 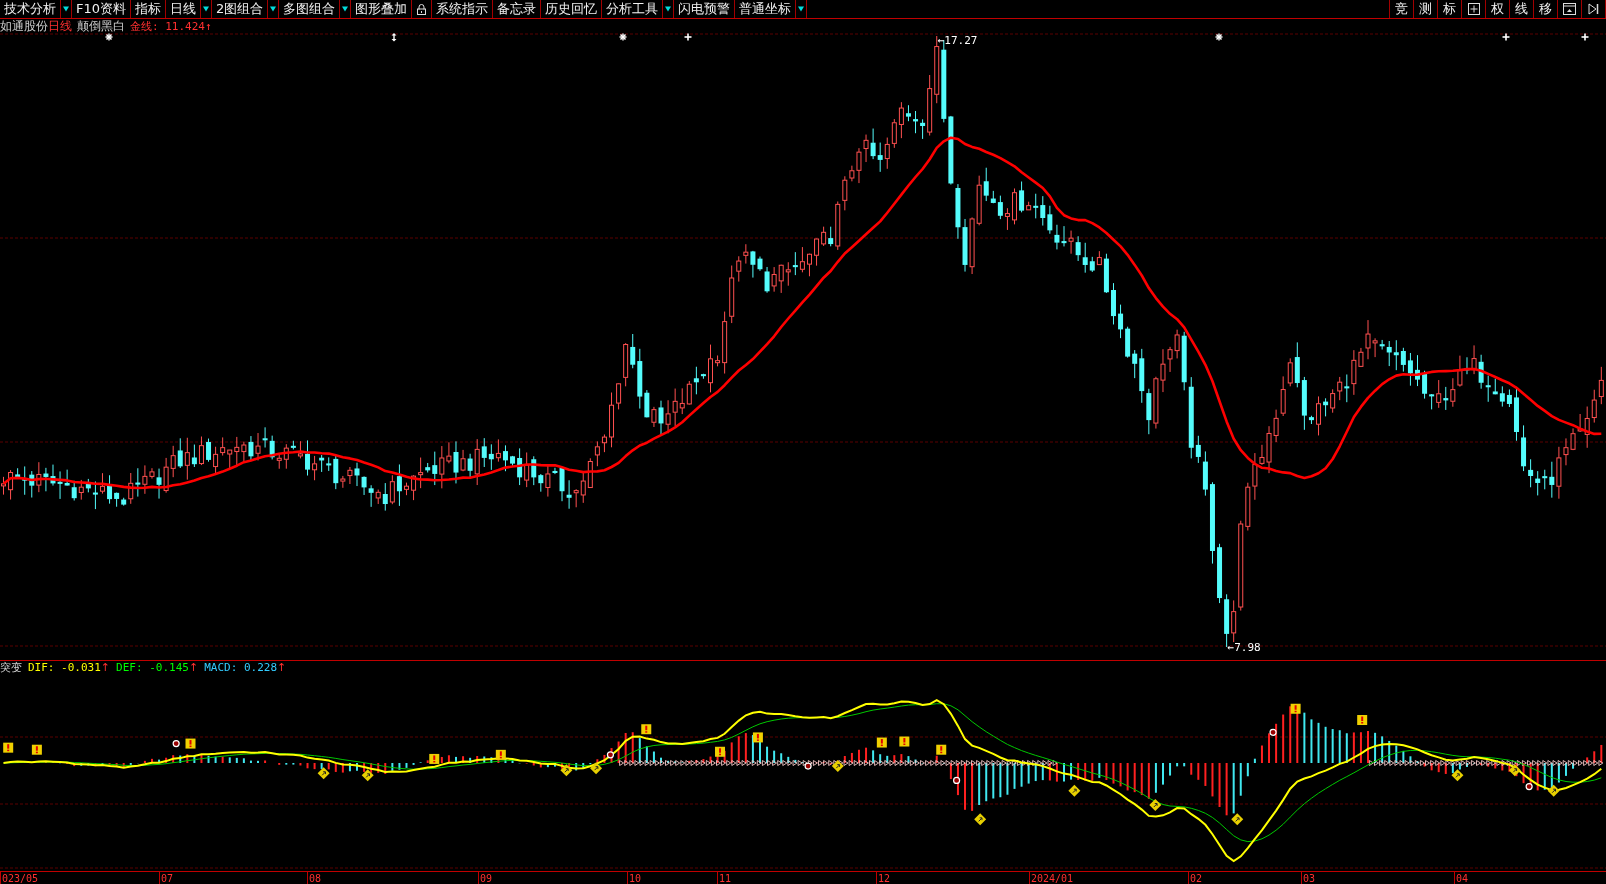 I want to click on stock-name: 如通股份, so click(x=24, y=26).